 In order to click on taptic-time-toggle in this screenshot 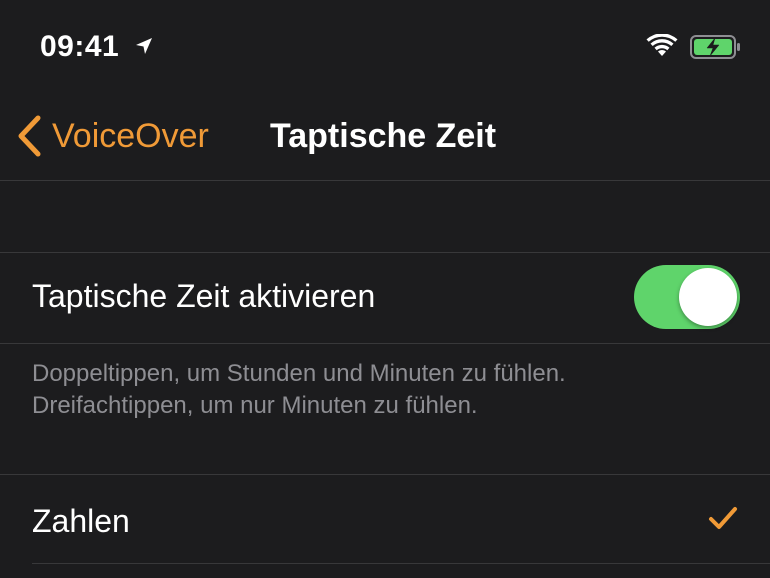, I will do `click(687, 297)`.